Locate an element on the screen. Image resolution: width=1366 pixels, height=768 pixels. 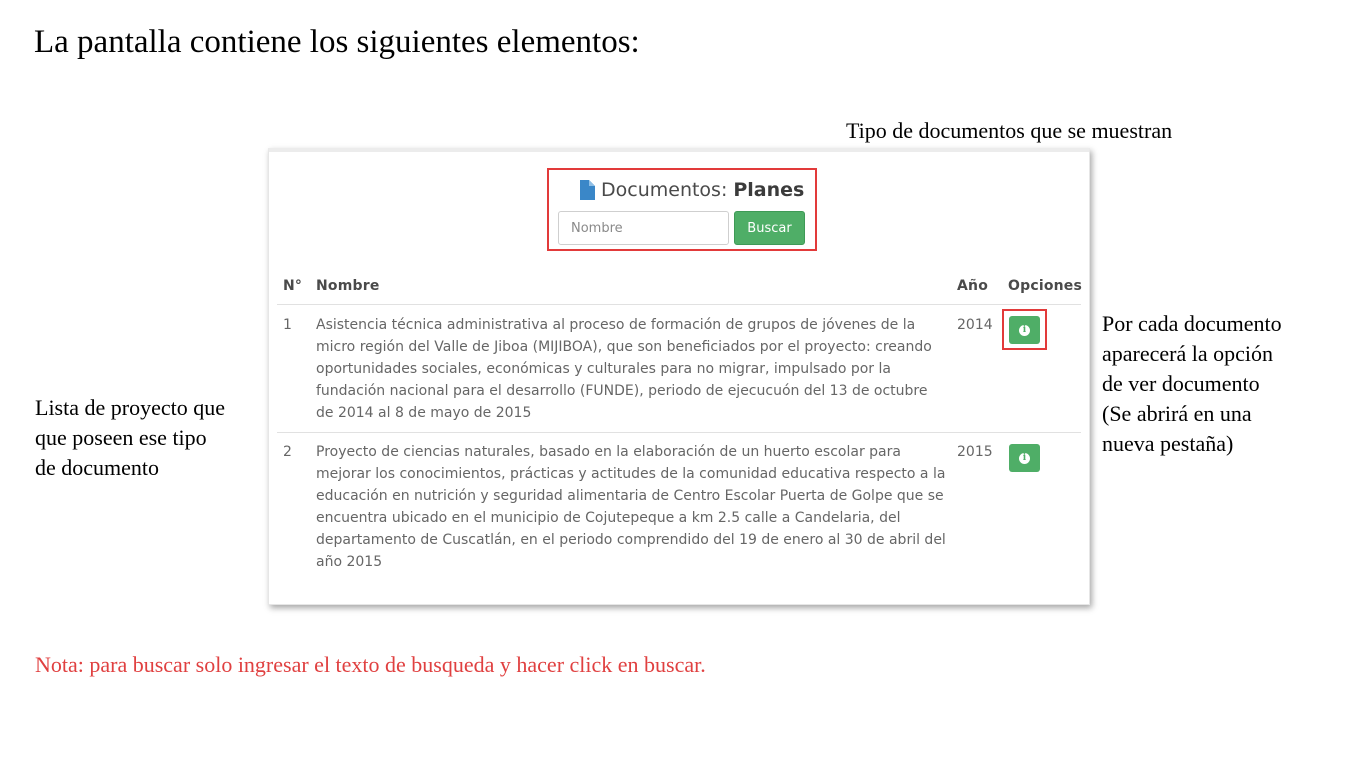
annotation-line: (Se abrirá en una is located at coordinates (1177, 413).